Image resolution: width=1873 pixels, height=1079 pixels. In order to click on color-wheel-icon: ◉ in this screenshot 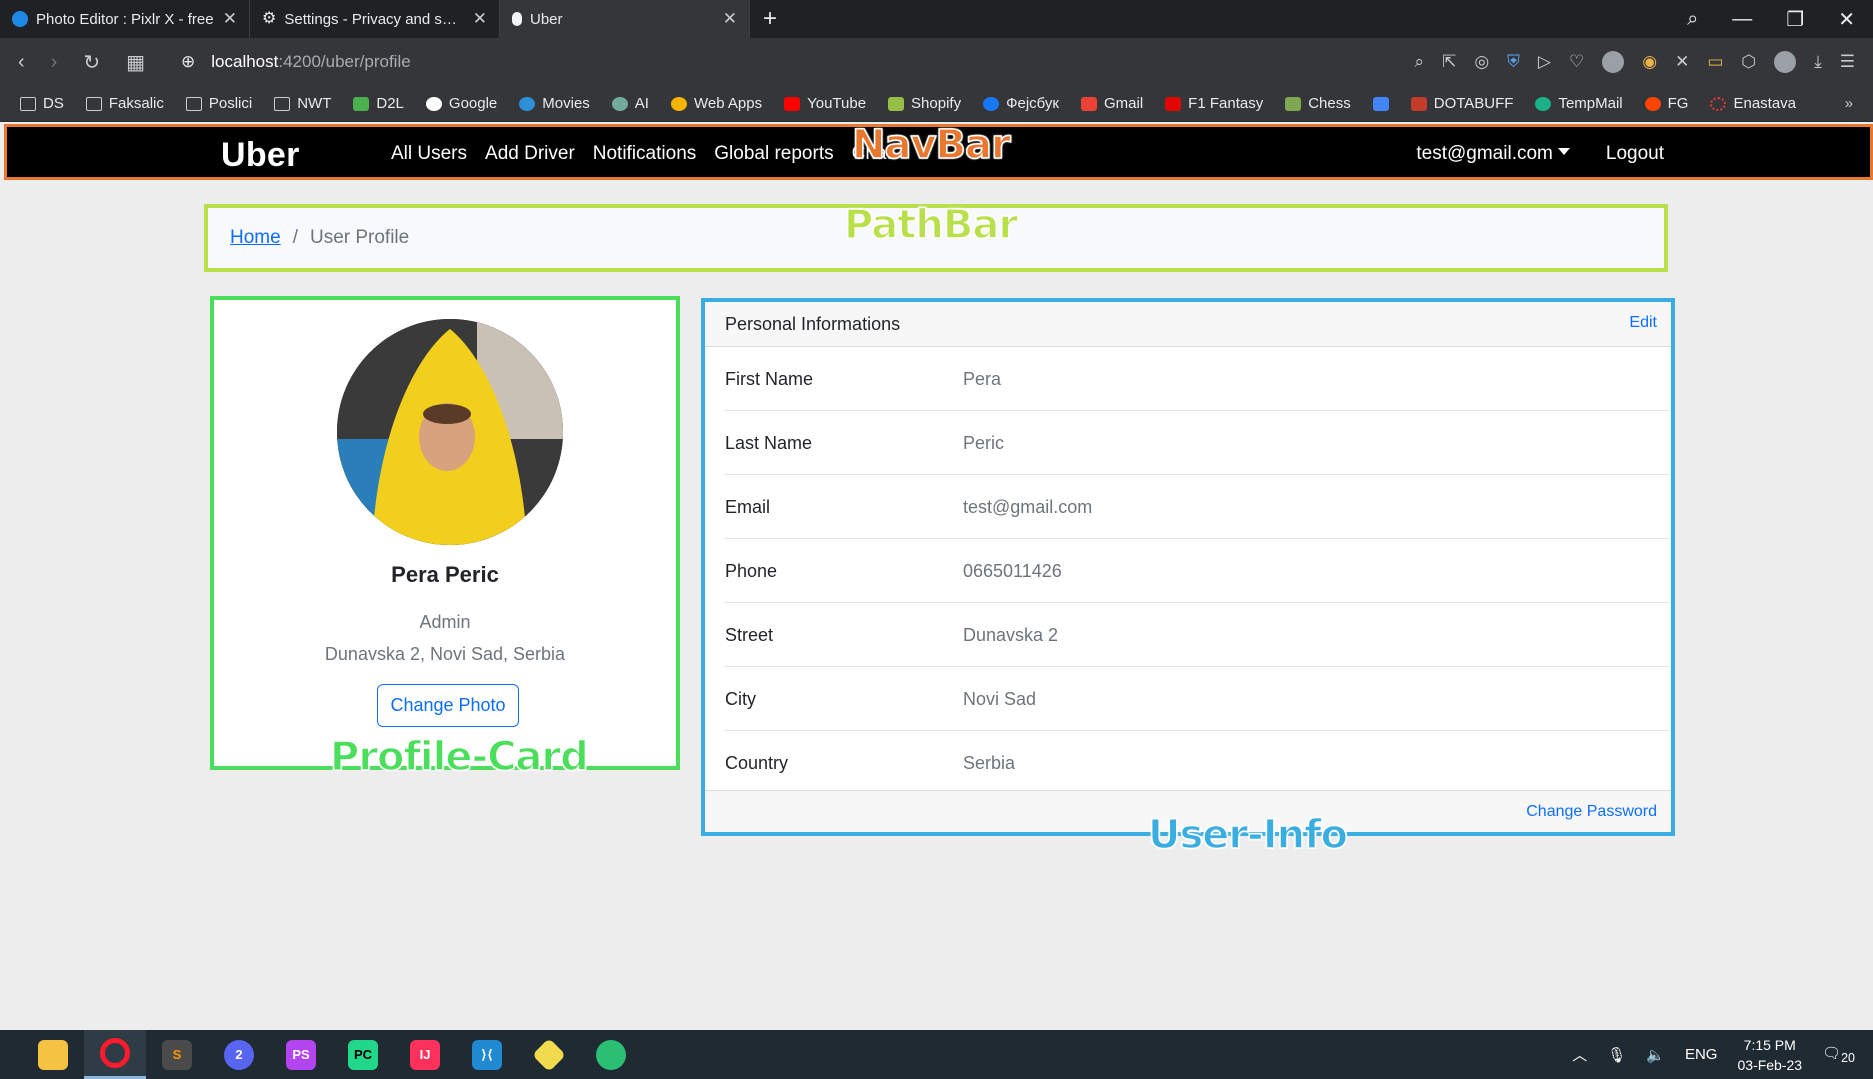, I will do `click(1649, 62)`.